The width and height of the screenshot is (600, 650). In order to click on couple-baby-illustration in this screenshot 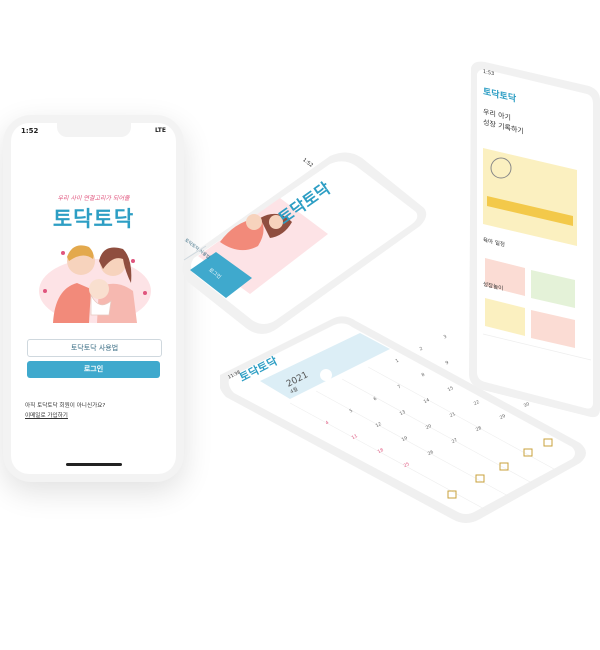, I will do `click(95, 284)`.